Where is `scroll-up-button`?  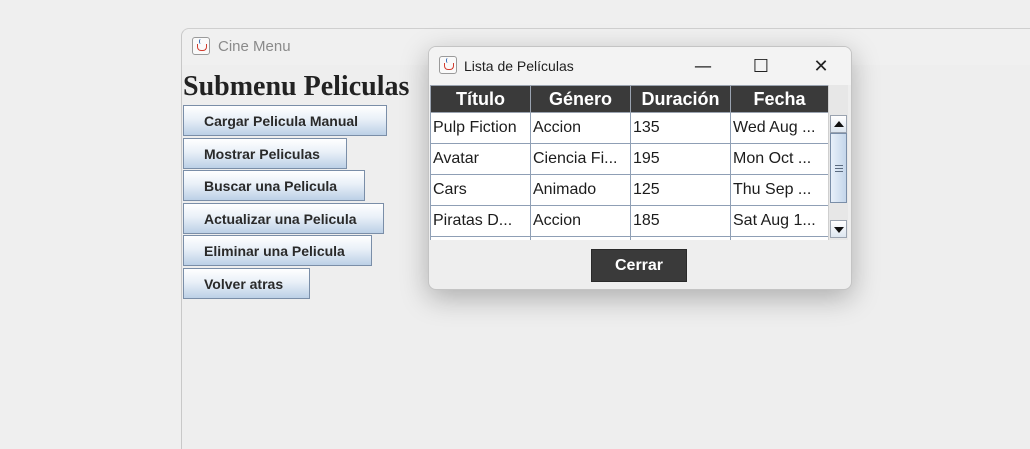 scroll-up-button is located at coordinates (838, 124).